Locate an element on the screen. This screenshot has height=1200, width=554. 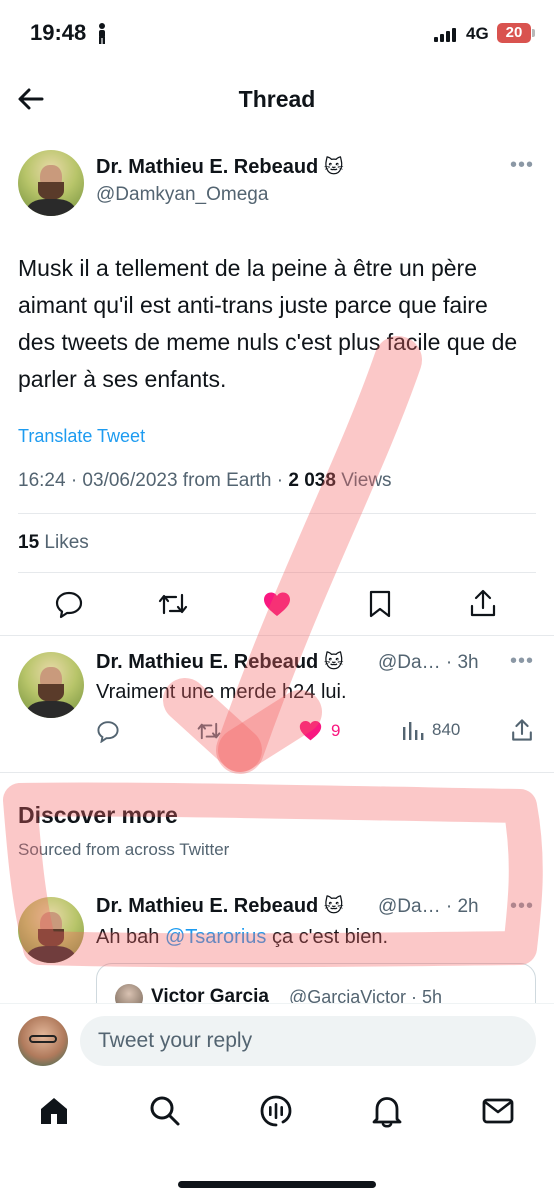
bookmark-icon is located at coordinates (380, 604).